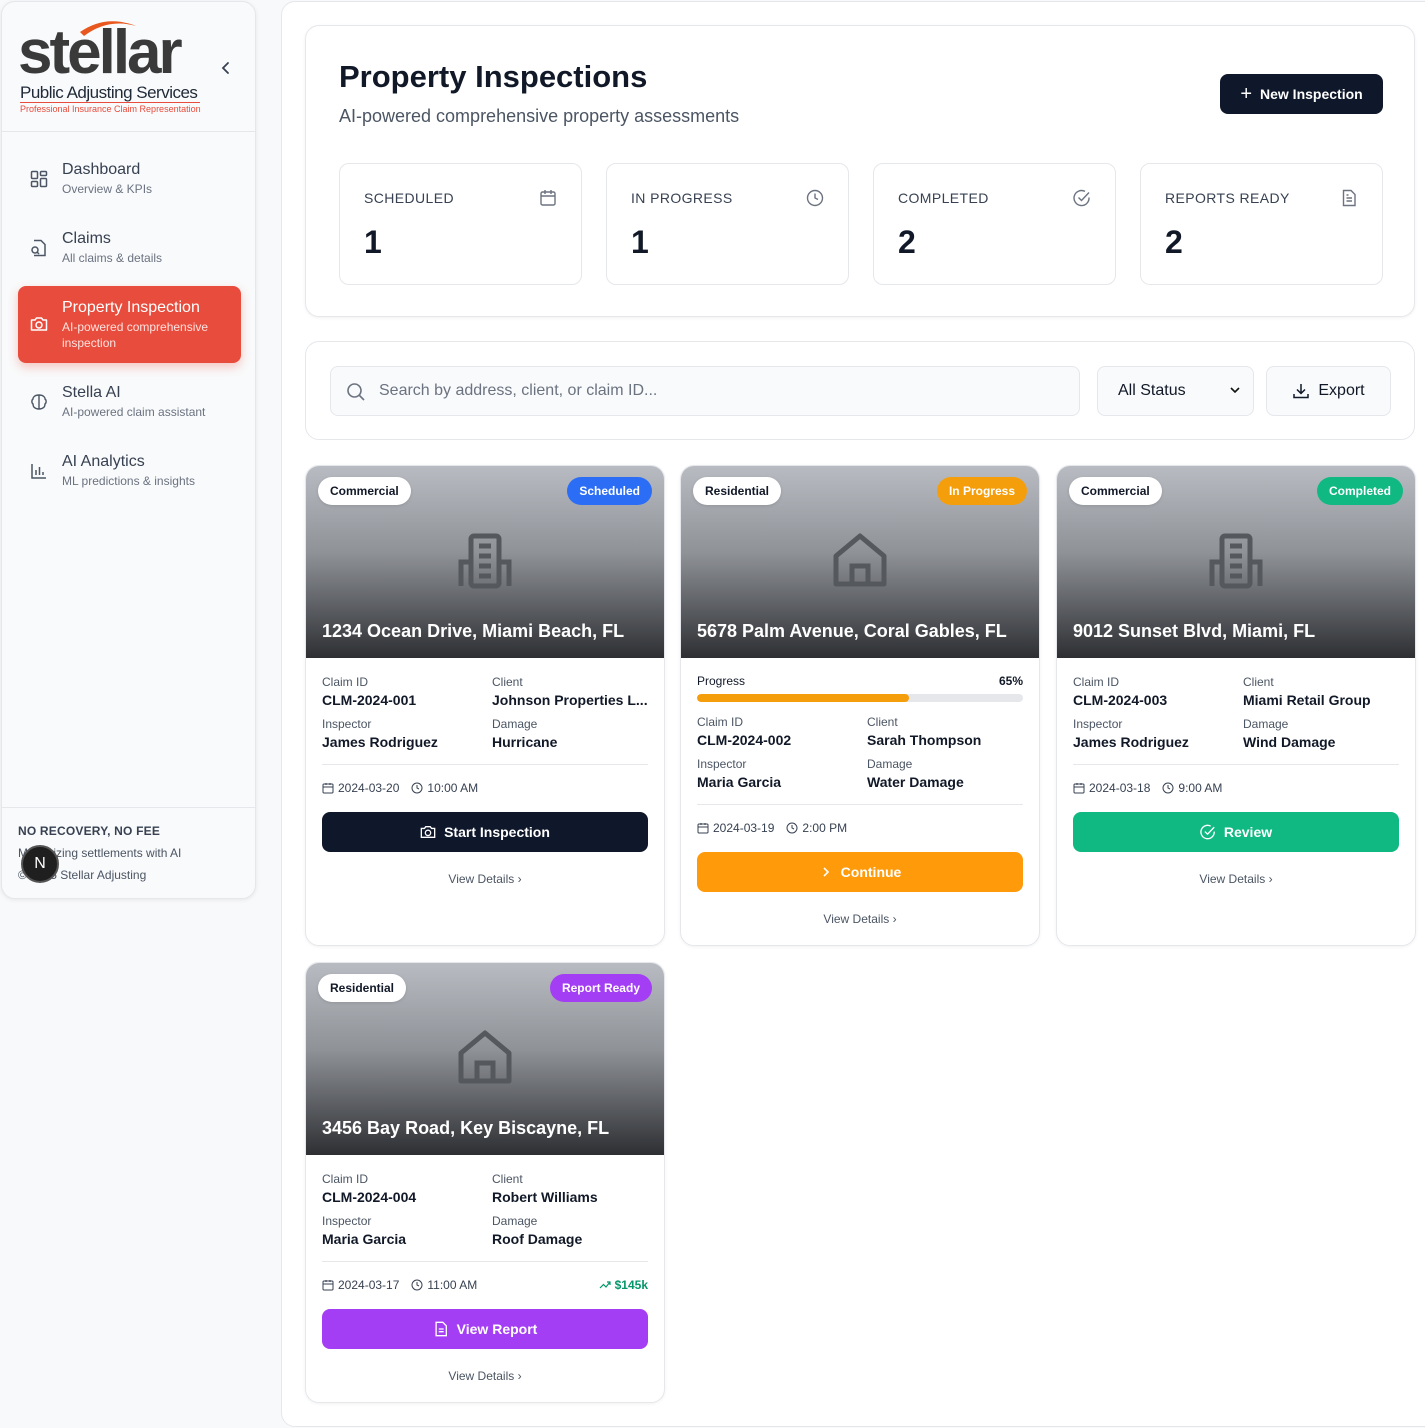 The image size is (1425, 1428). What do you see at coordinates (1328, 391) in the screenshot?
I see `export-button: Export` at bounding box center [1328, 391].